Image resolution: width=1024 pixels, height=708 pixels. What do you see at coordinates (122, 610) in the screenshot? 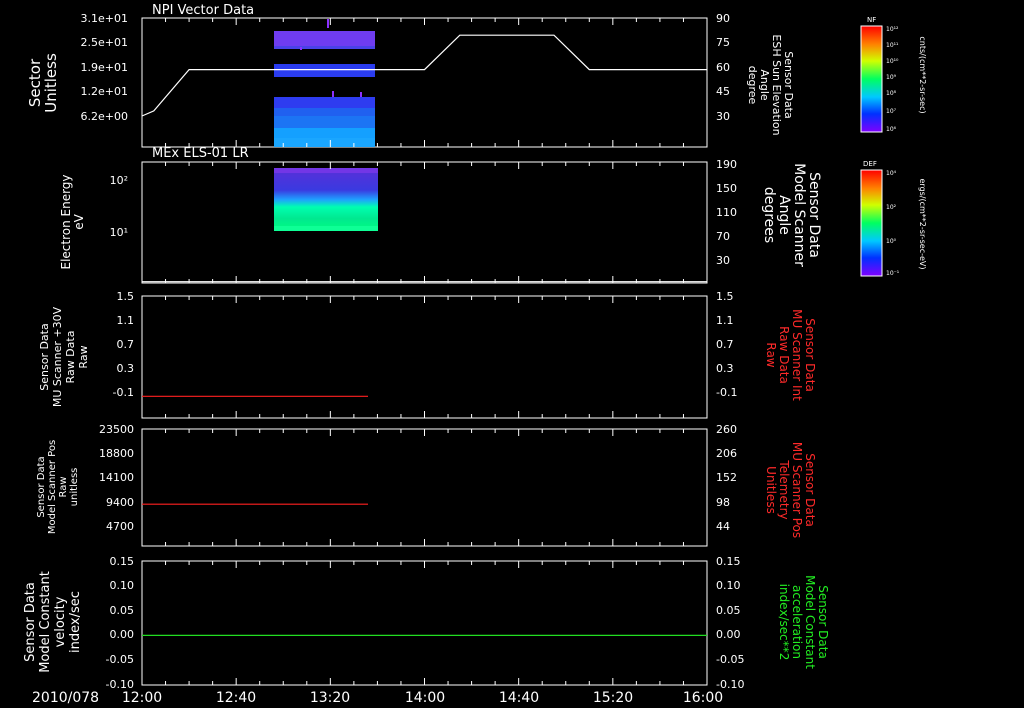
I see `ytick: 0.05` at bounding box center [122, 610].